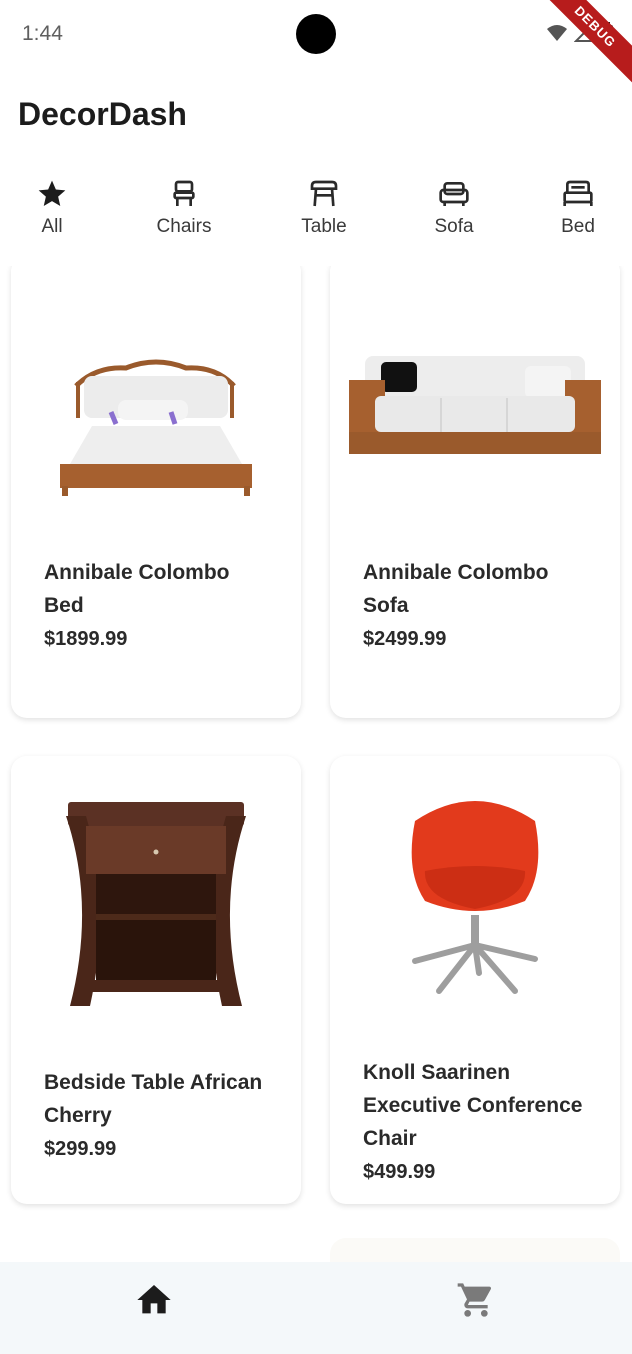  What do you see at coordinates (399, 1172) in the screenshot?
I see `product-price: $499.99` at bounding box center [399, 1172].